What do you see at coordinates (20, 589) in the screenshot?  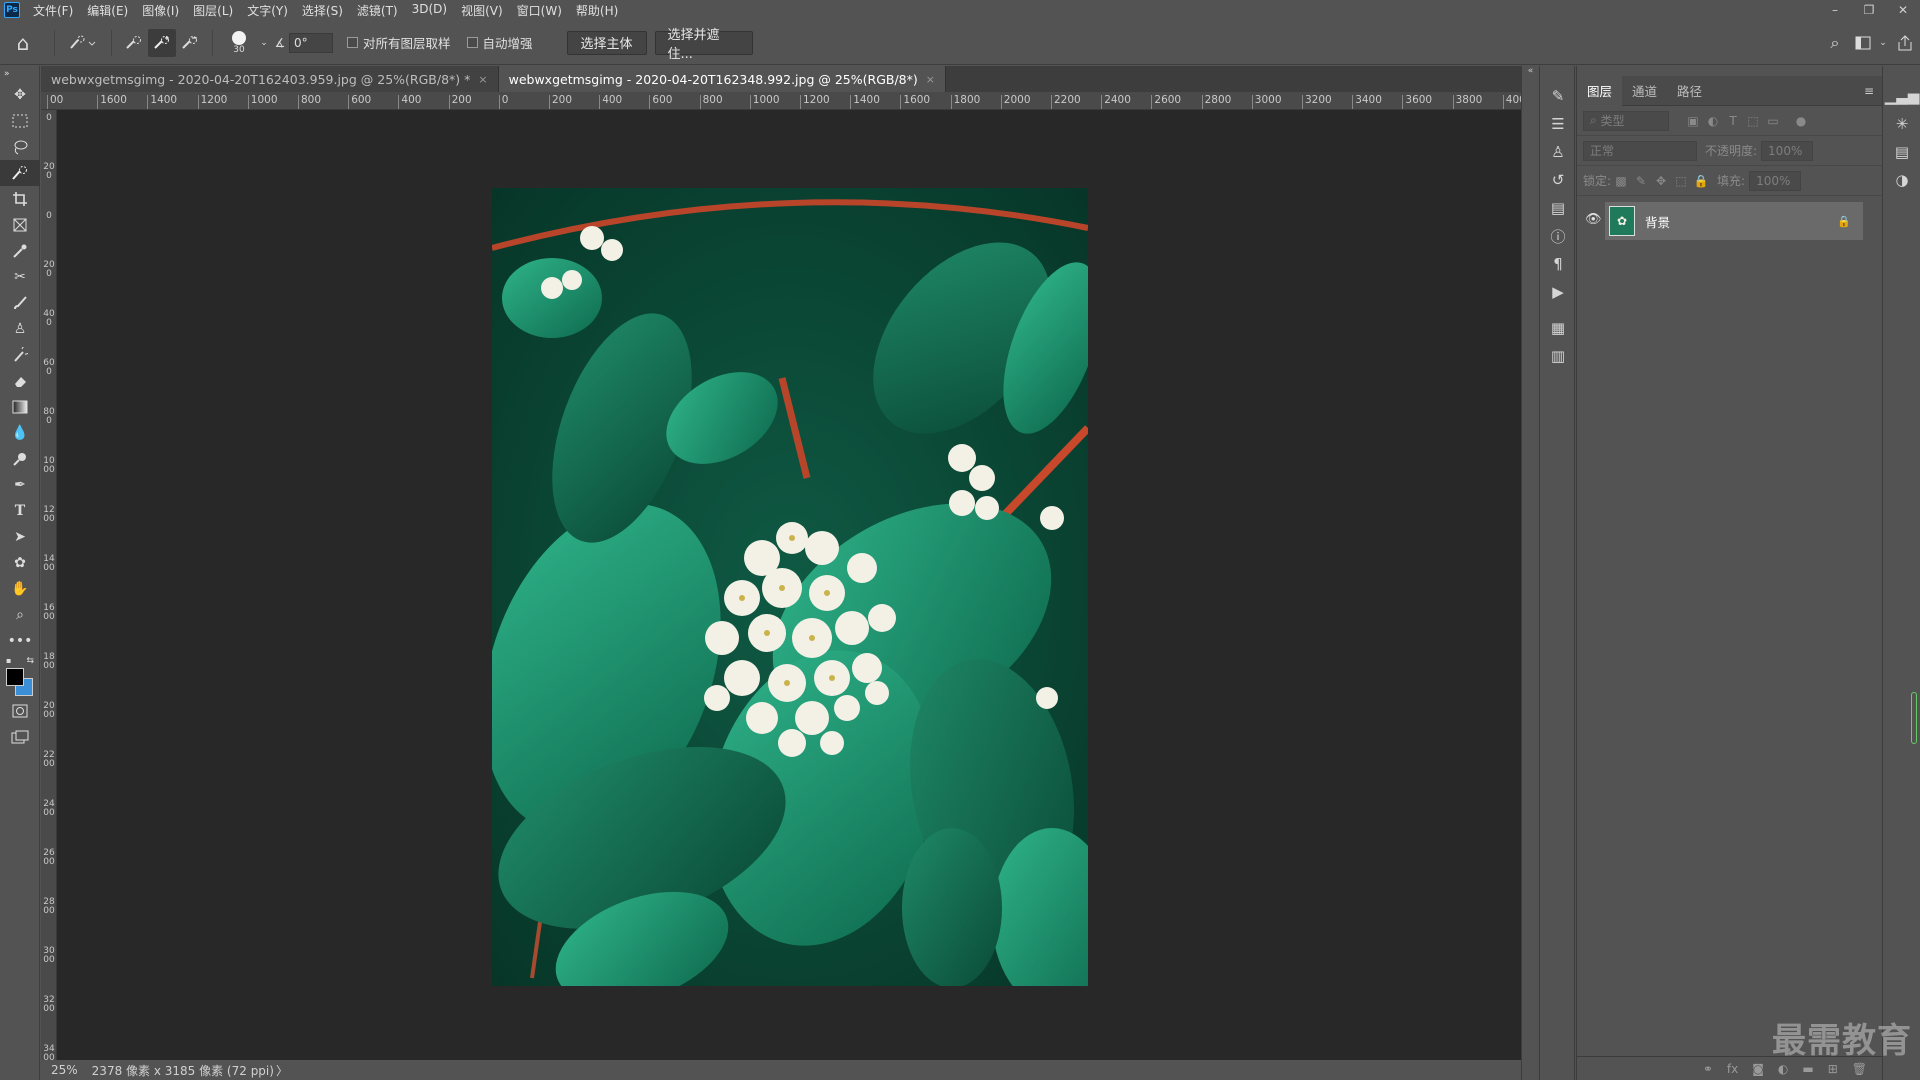 I see `hand-tool-icon: ✋` at bounding box center [20, 589].